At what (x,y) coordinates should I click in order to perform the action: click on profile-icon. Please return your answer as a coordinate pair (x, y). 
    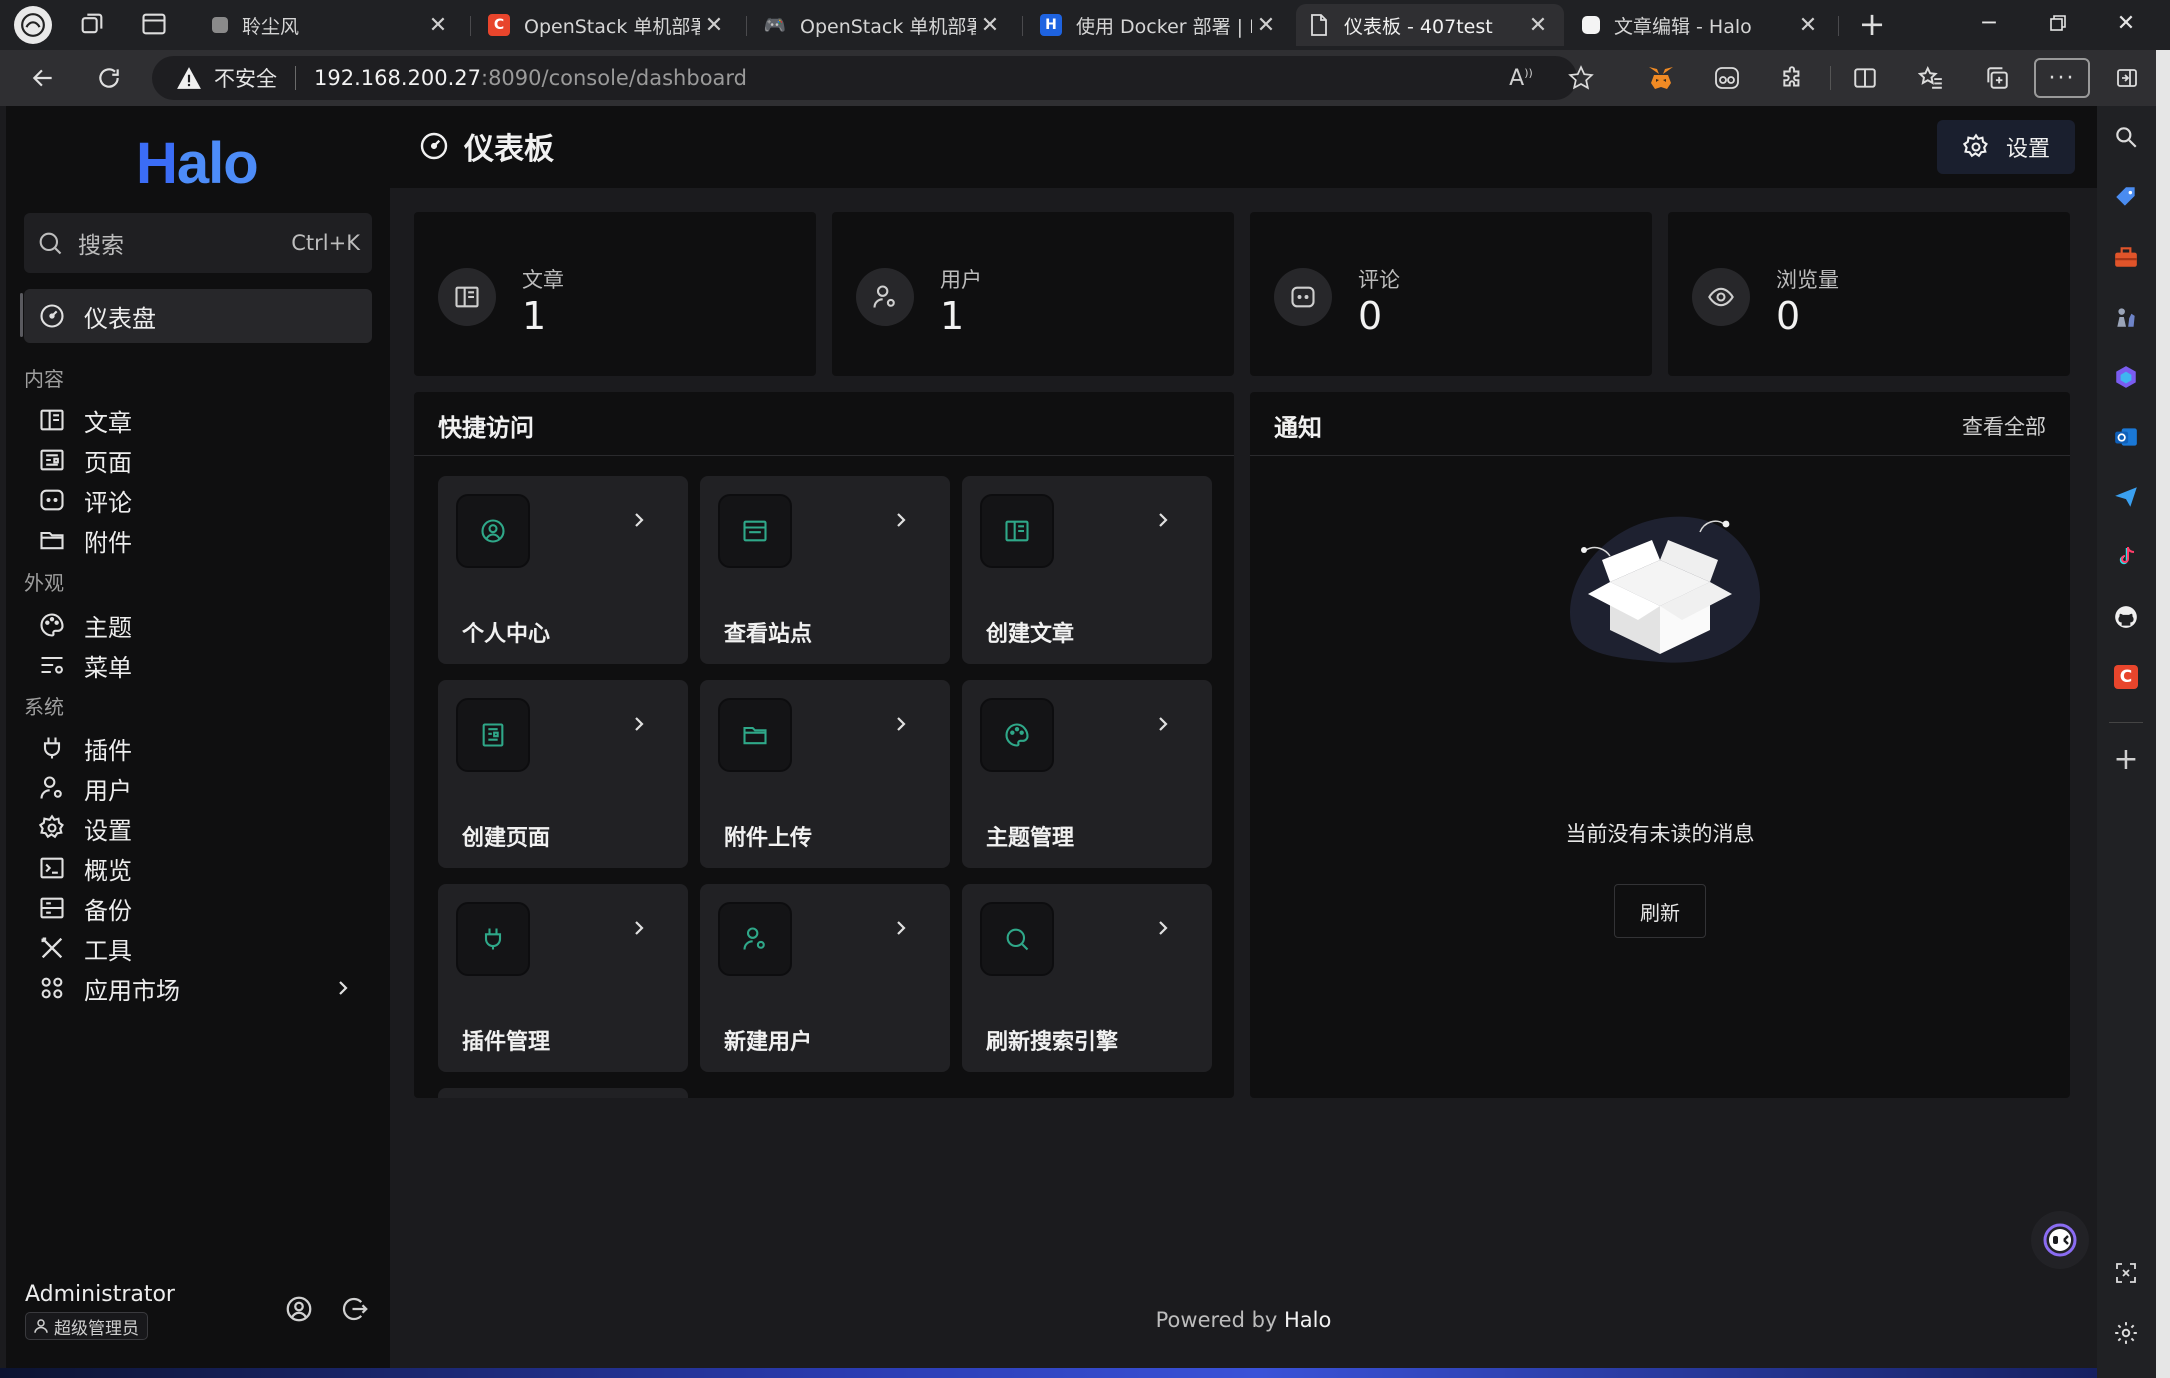
    Looking at the image, I should click on (299, 1309).